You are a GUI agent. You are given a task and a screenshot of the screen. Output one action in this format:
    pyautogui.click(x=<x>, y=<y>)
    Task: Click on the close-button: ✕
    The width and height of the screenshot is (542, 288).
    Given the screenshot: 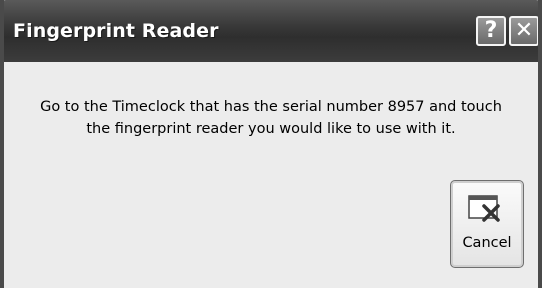 What is the action you would take?
    pyautogui.click(x=523, y=31)
    